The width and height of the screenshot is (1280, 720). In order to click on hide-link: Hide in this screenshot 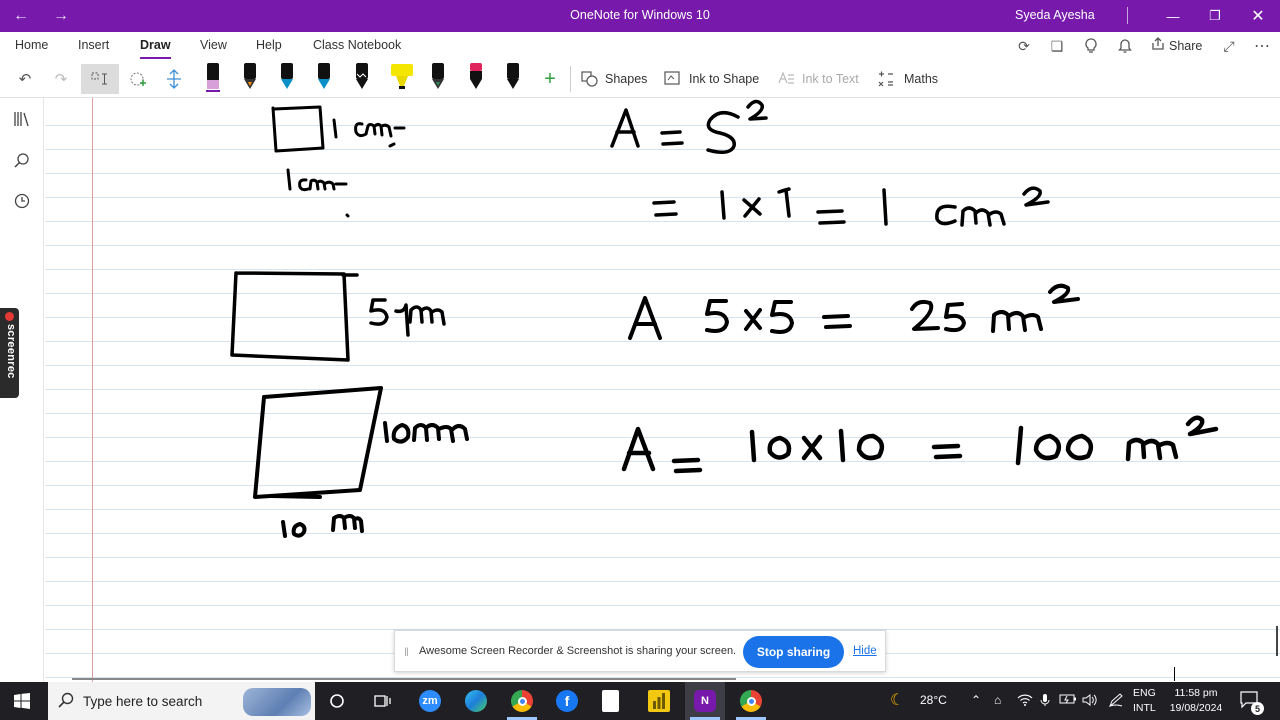, I will do `click(865, 651)`.